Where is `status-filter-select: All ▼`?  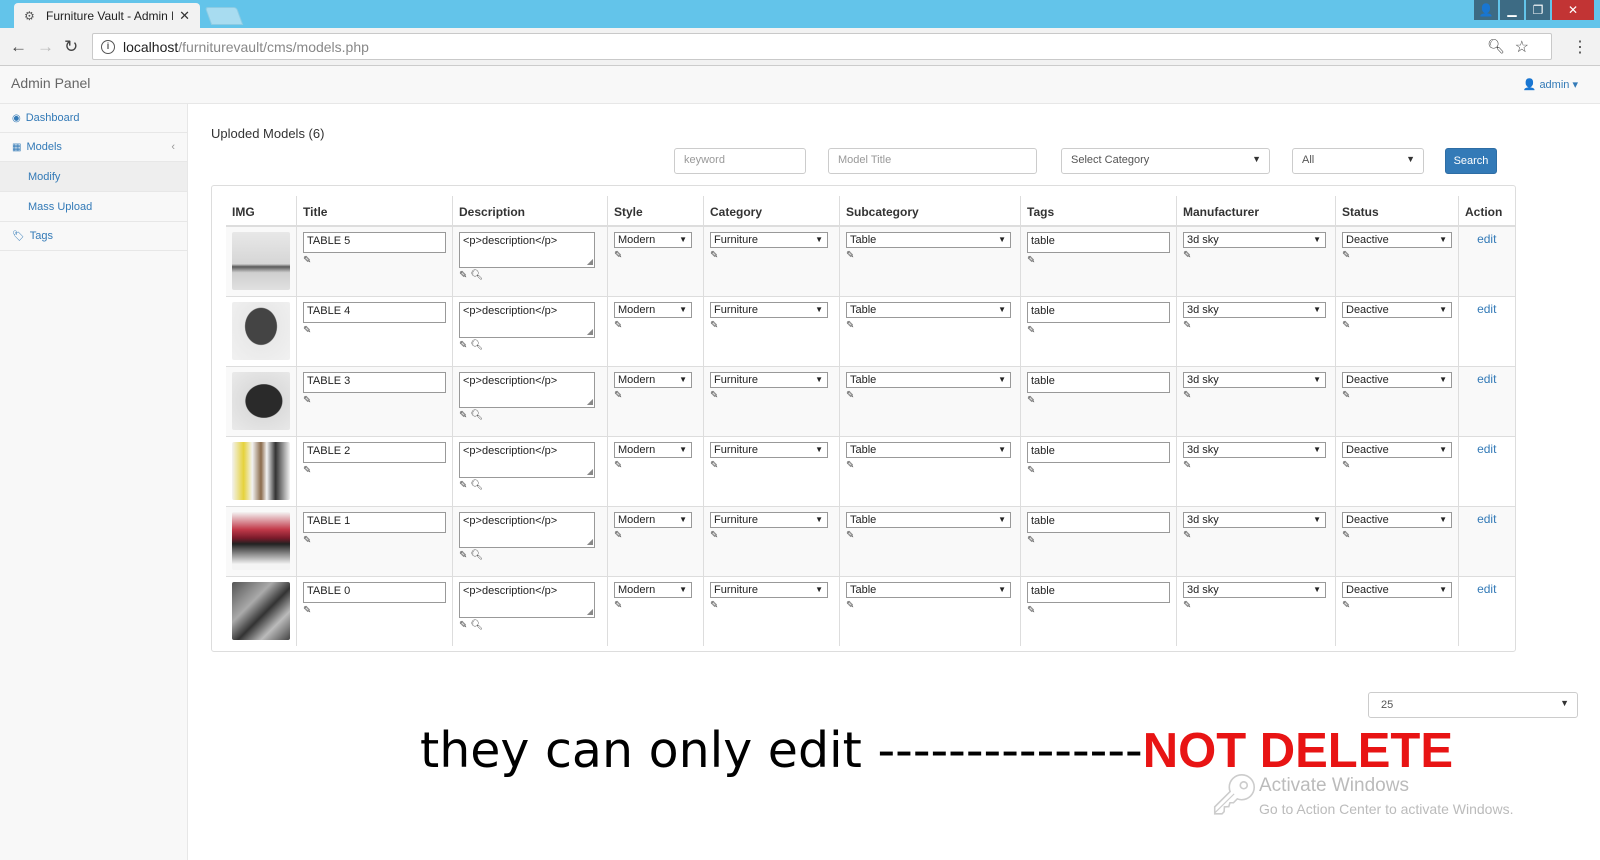
status-filter-select: All ▼ is located at coordinates (1358, 161).